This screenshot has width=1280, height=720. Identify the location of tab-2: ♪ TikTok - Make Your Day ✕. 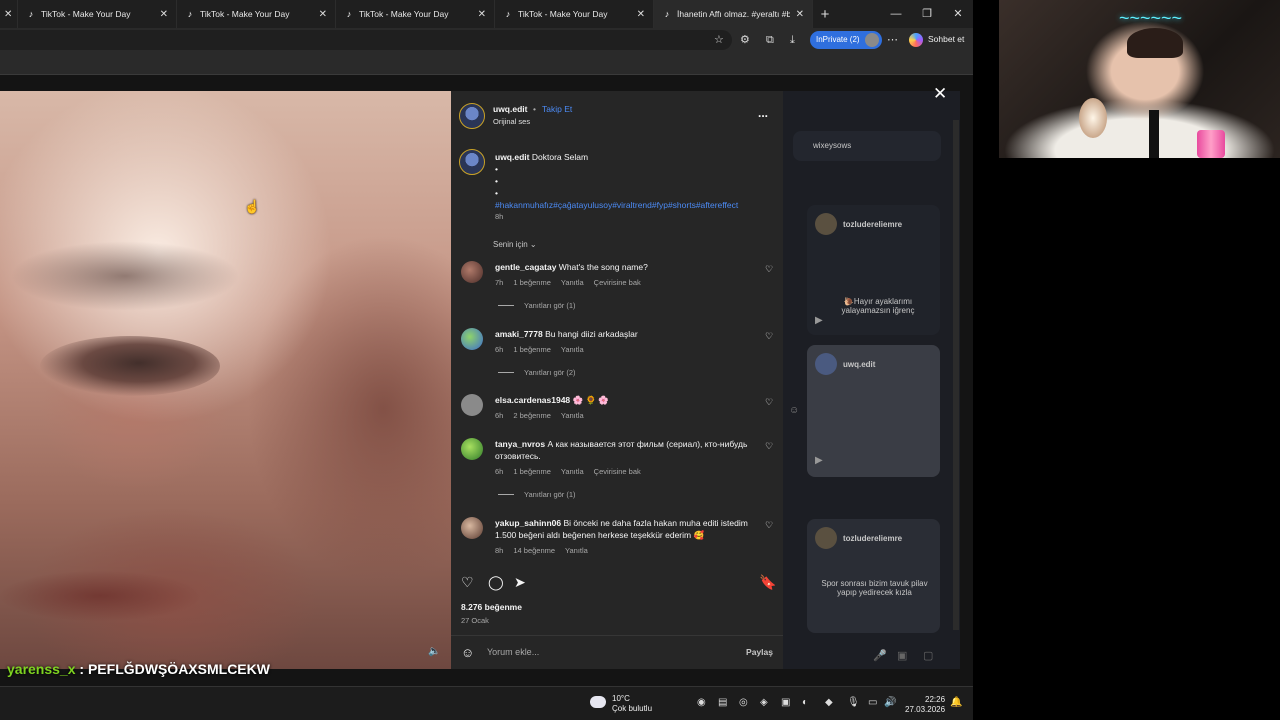
(256, 14).